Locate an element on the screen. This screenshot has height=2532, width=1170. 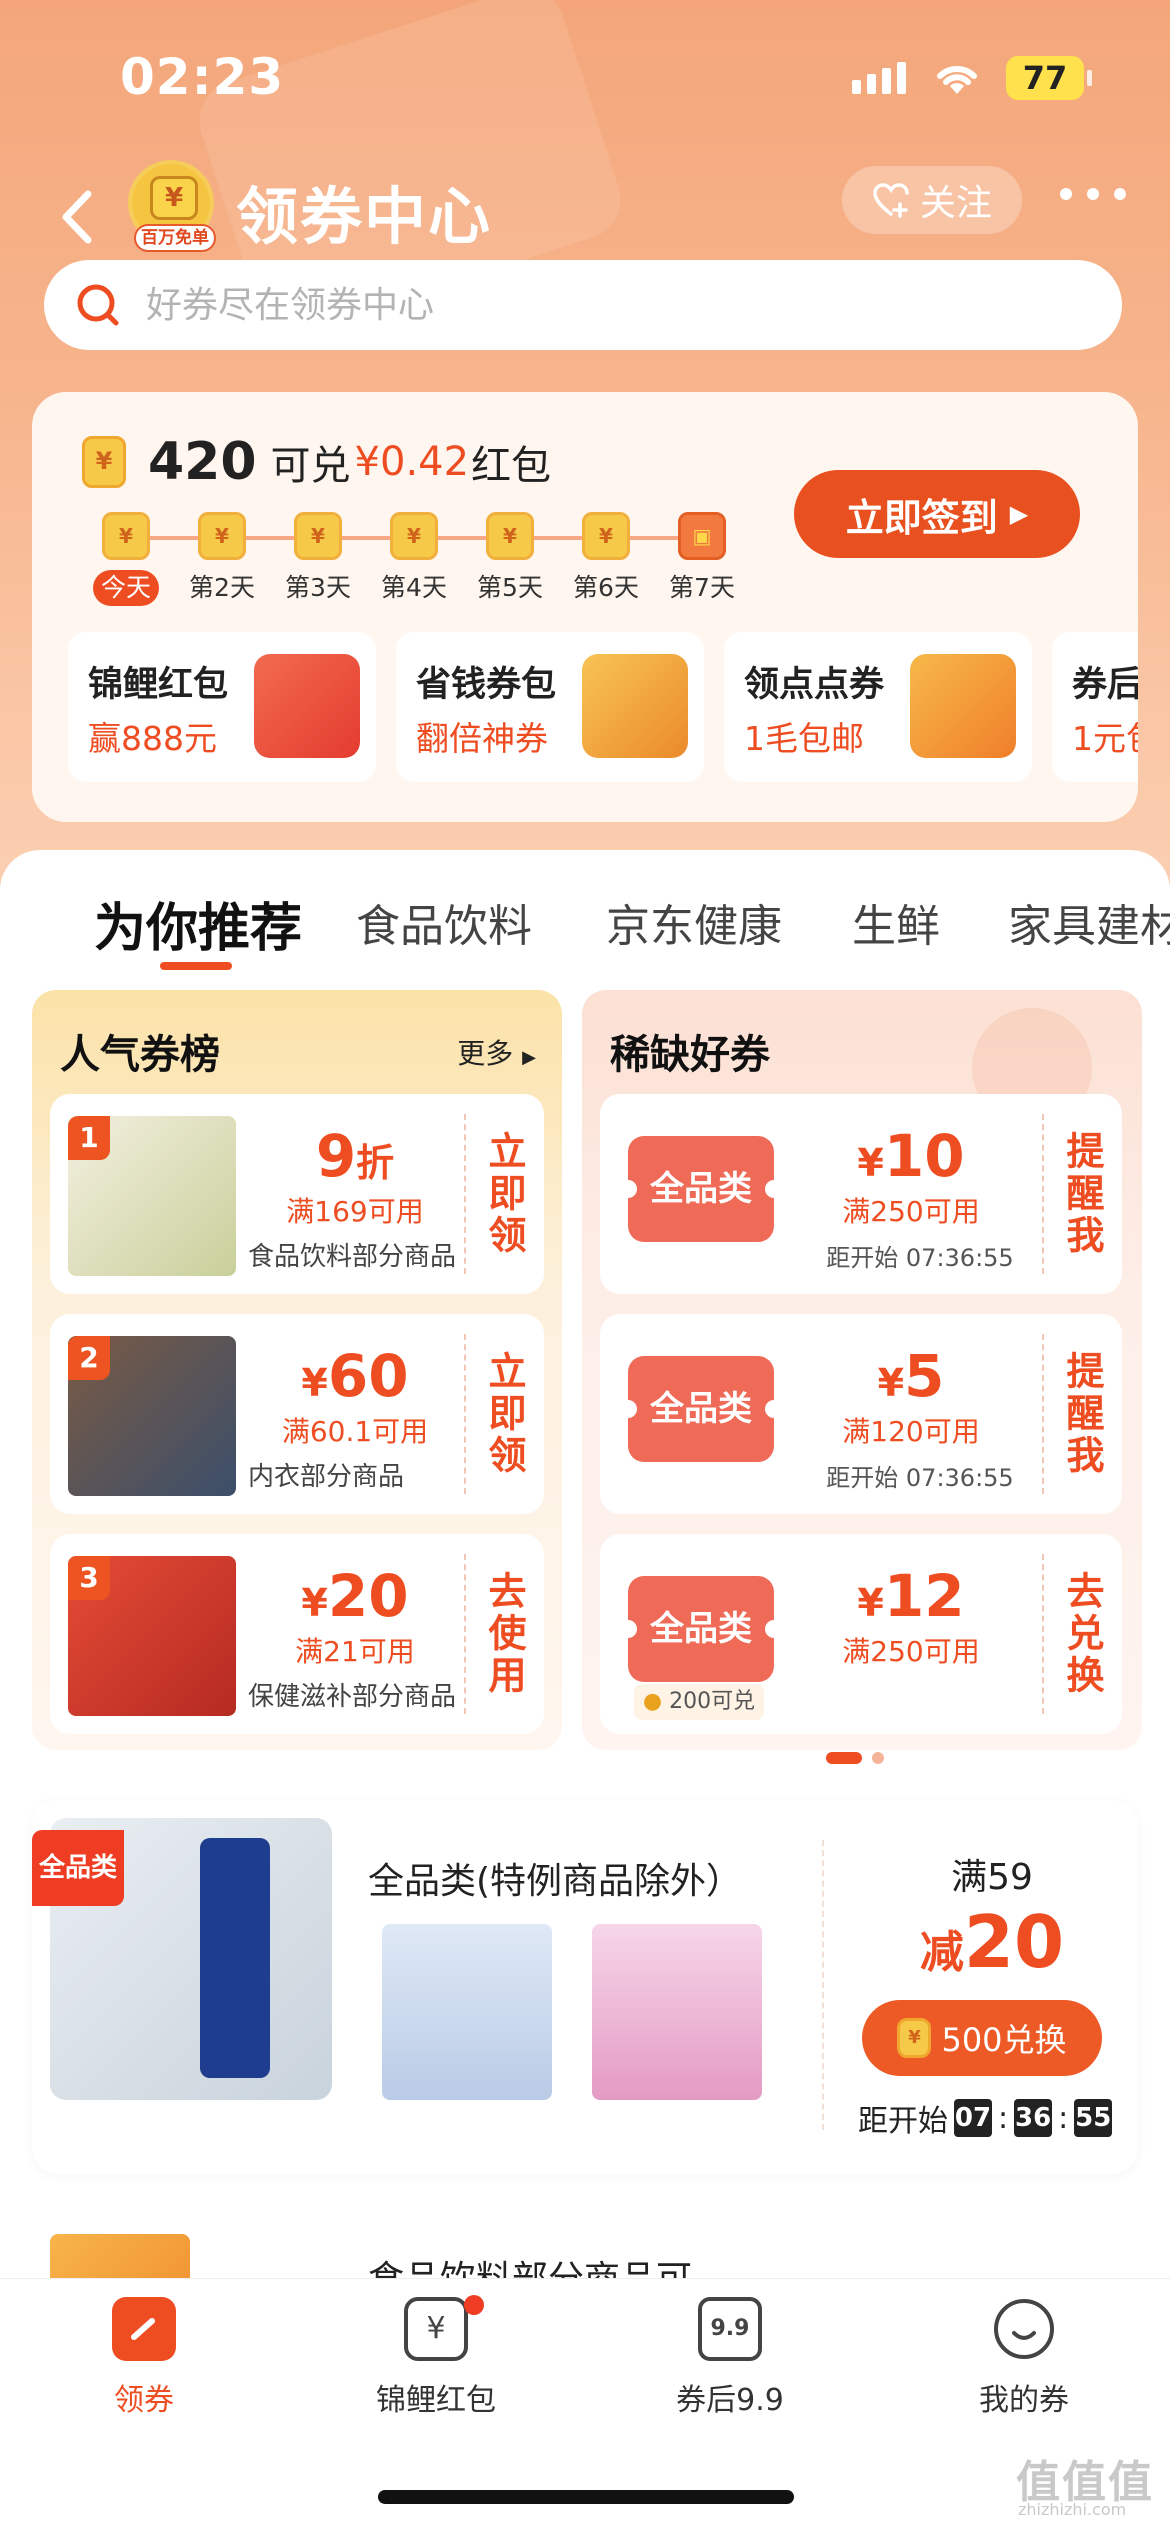
use-button: 去使用 is located at coordinates (504, 1634).